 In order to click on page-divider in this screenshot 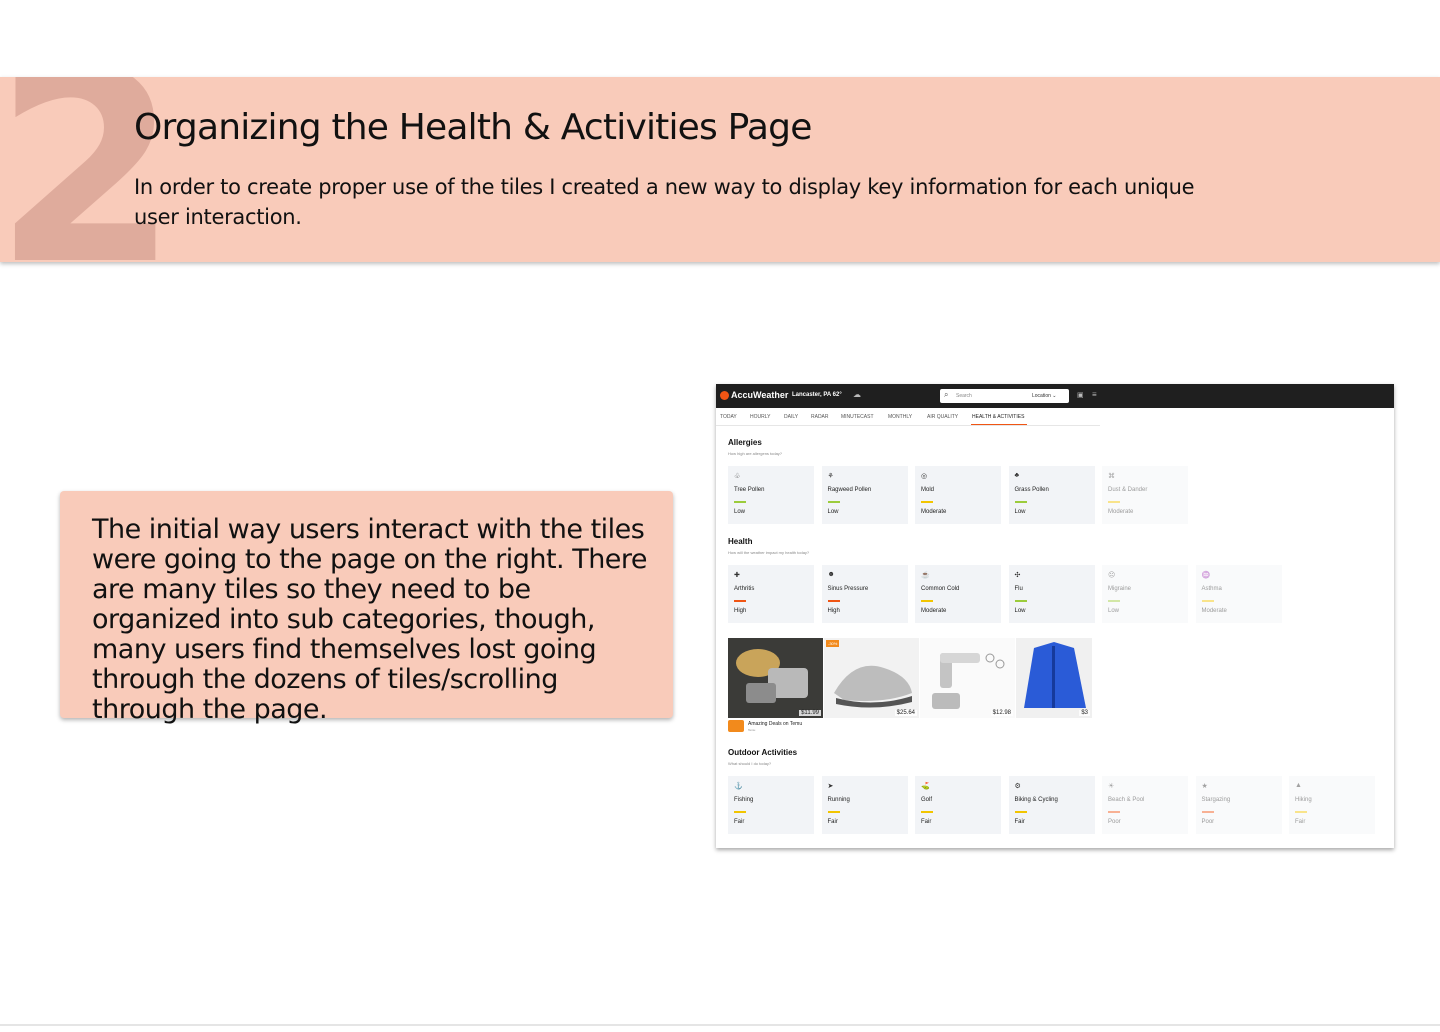, I will do `click(720, 1025)`.